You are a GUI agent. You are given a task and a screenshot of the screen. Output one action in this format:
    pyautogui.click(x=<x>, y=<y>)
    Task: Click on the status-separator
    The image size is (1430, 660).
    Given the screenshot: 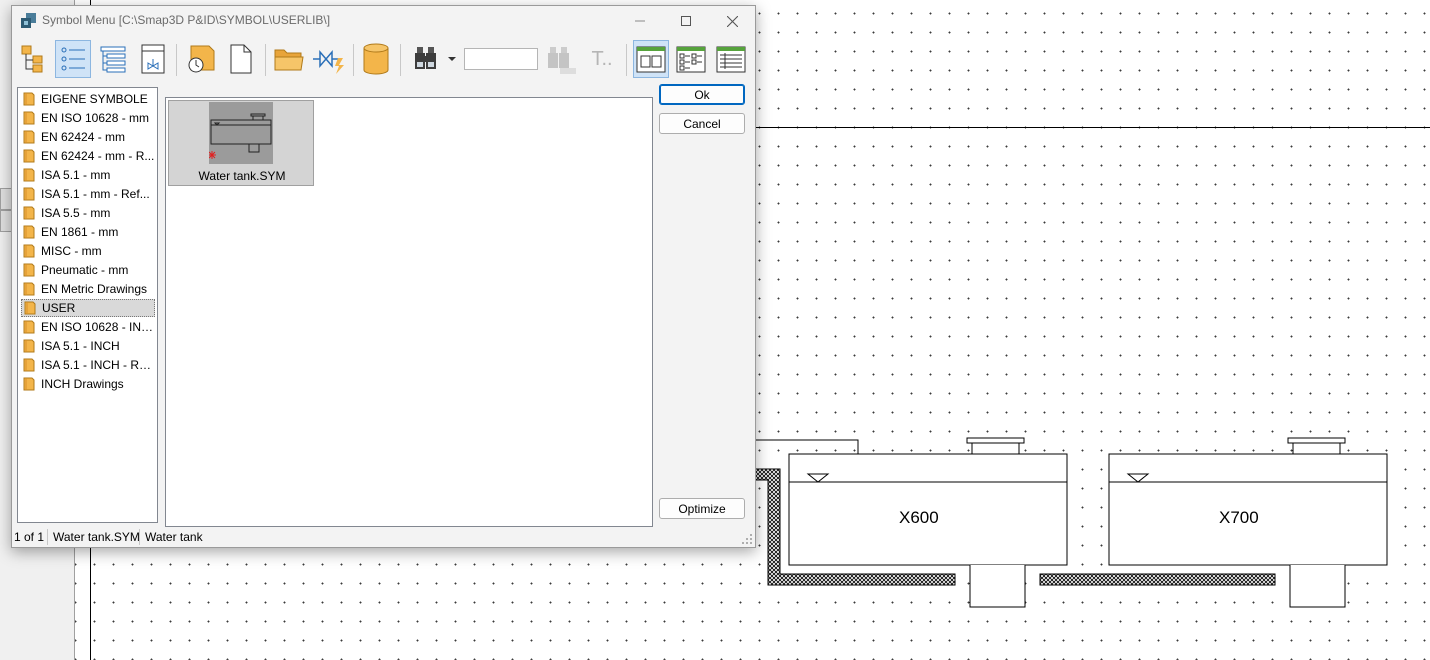 What is the action you would take?
    pyautogui.click(x=47, y=537)
    